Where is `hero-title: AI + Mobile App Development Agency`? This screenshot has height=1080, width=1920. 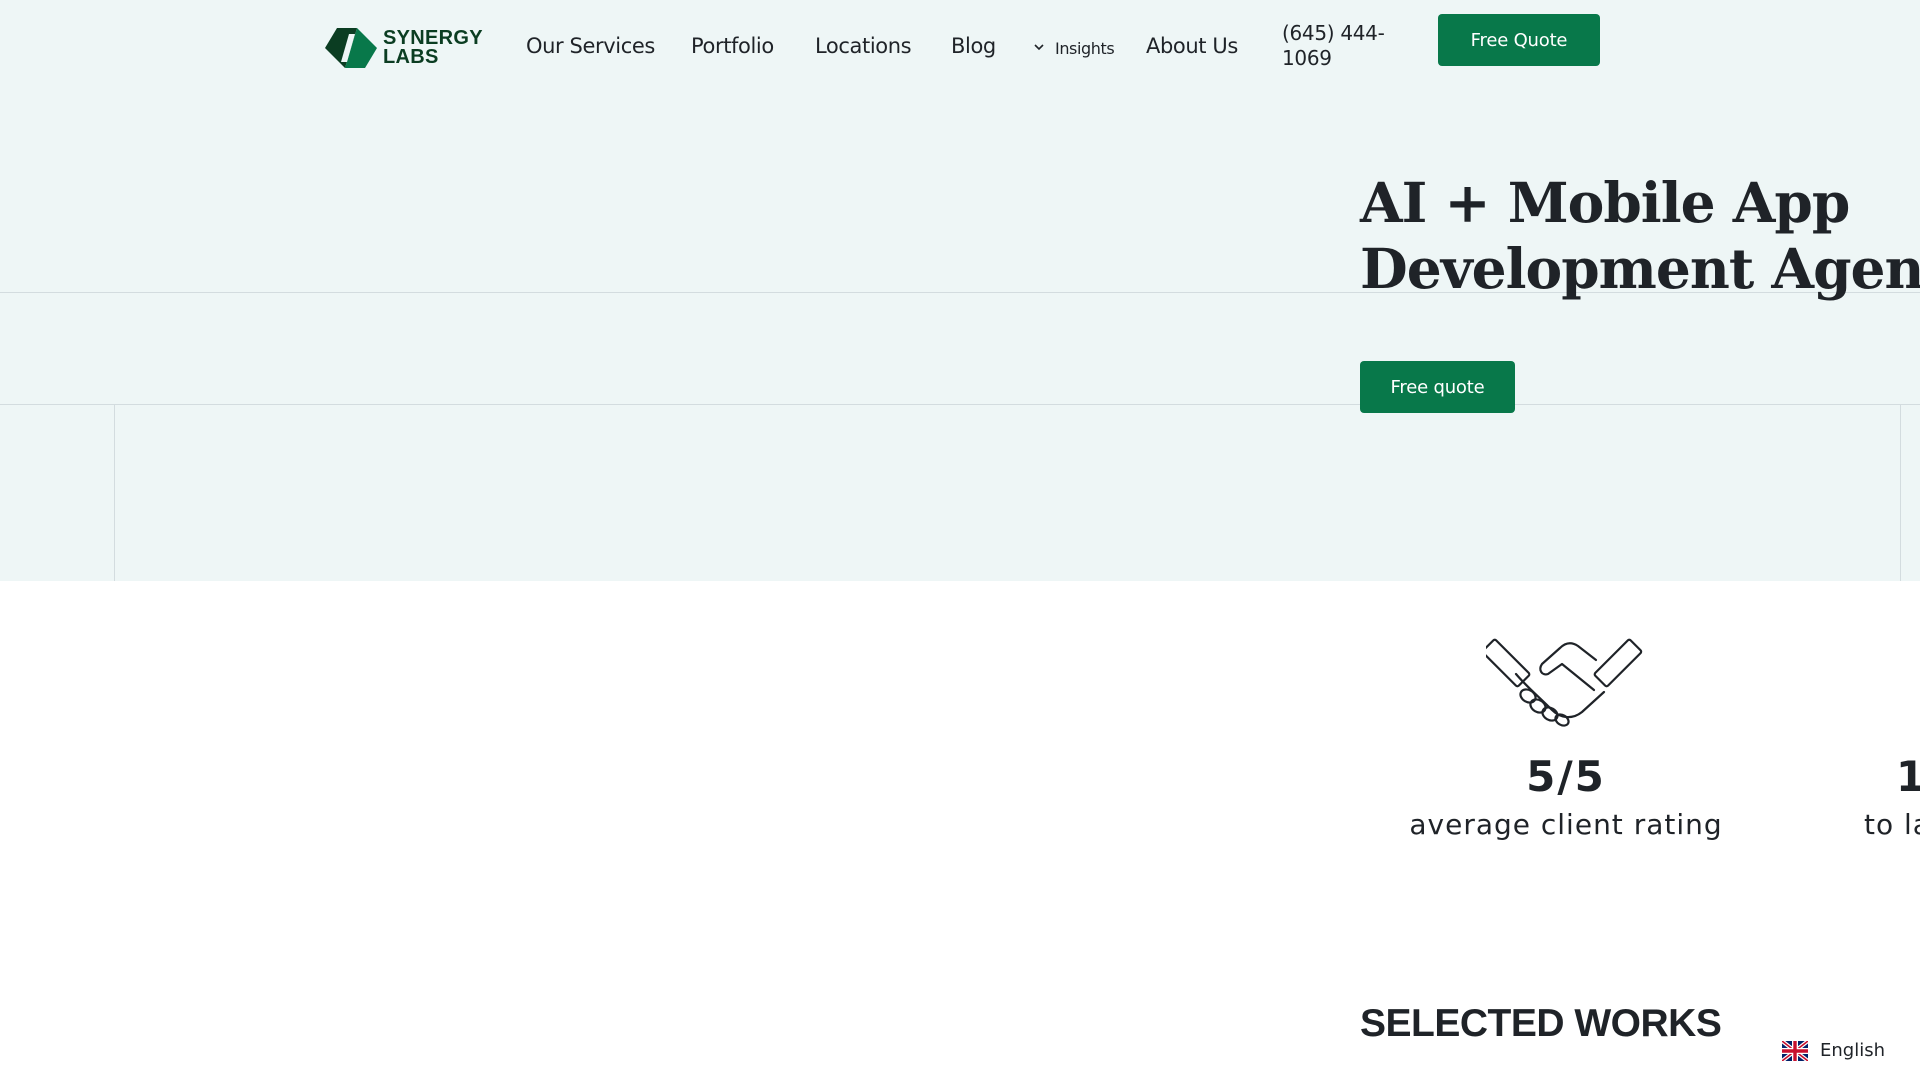 hero-title: AI + Mobile App Development Agency is located at coordinates (1640, 236).